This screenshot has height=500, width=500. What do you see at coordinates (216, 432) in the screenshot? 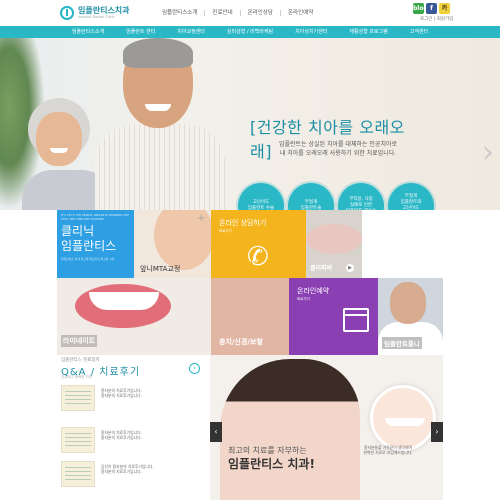
I see `prev-arrow-icon: ‹` at bounding box center [216, 432].